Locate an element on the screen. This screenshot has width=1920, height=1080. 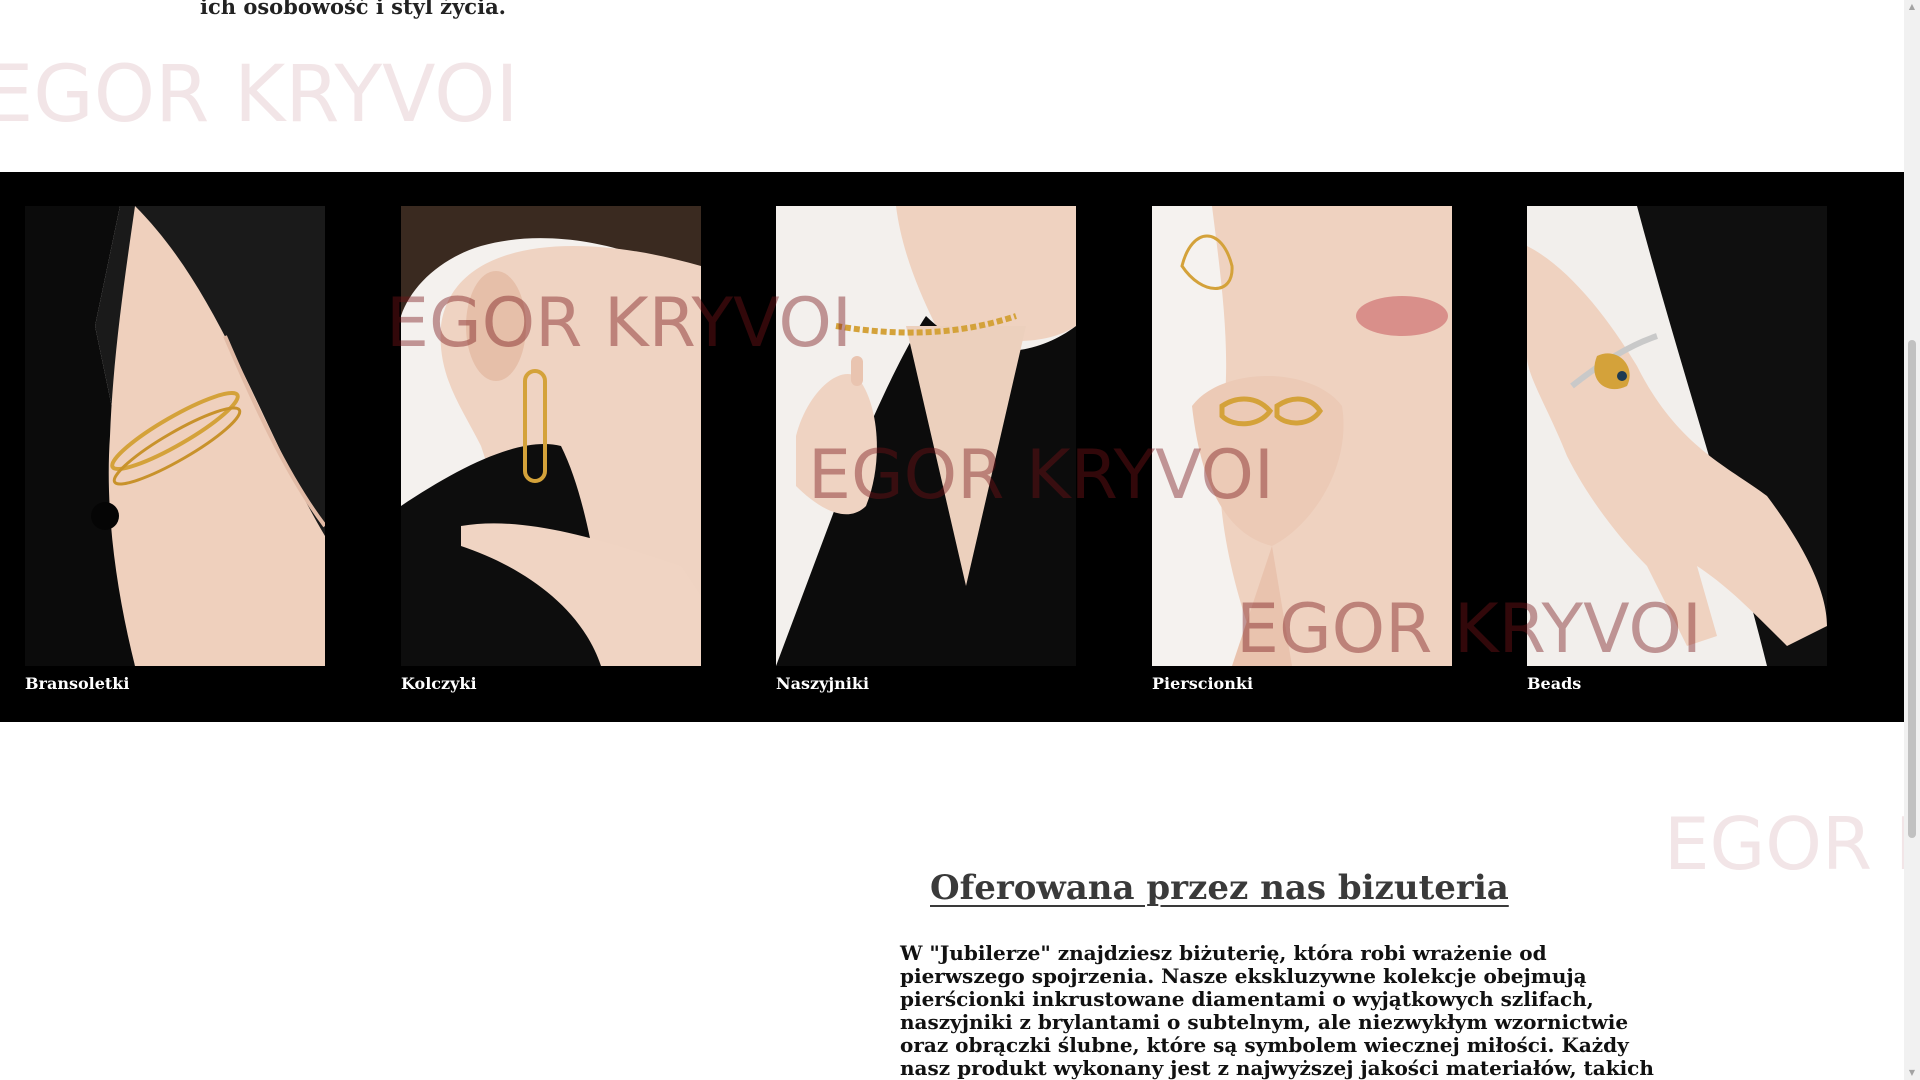
vertical-scrollbar: ▲ ▼ is located at coordinates (1912, 540).